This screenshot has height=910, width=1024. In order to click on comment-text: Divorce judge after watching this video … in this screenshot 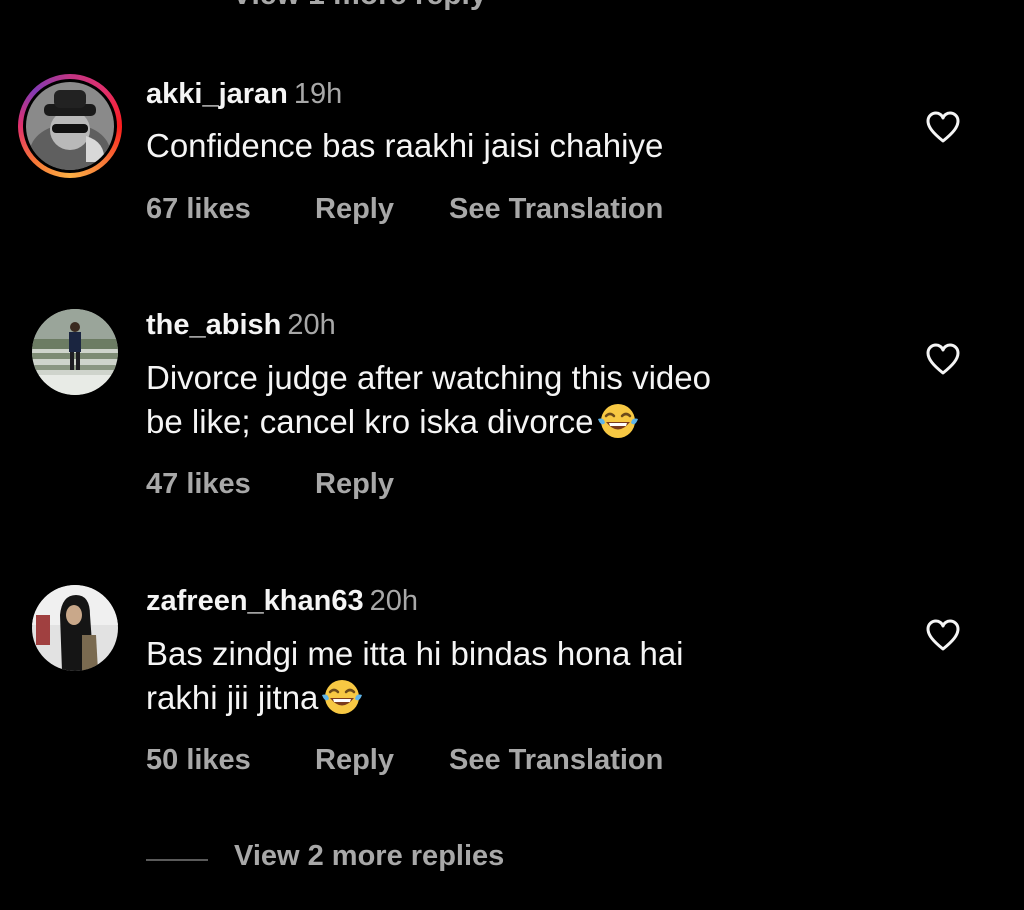, I will do `click(516, 400)`.